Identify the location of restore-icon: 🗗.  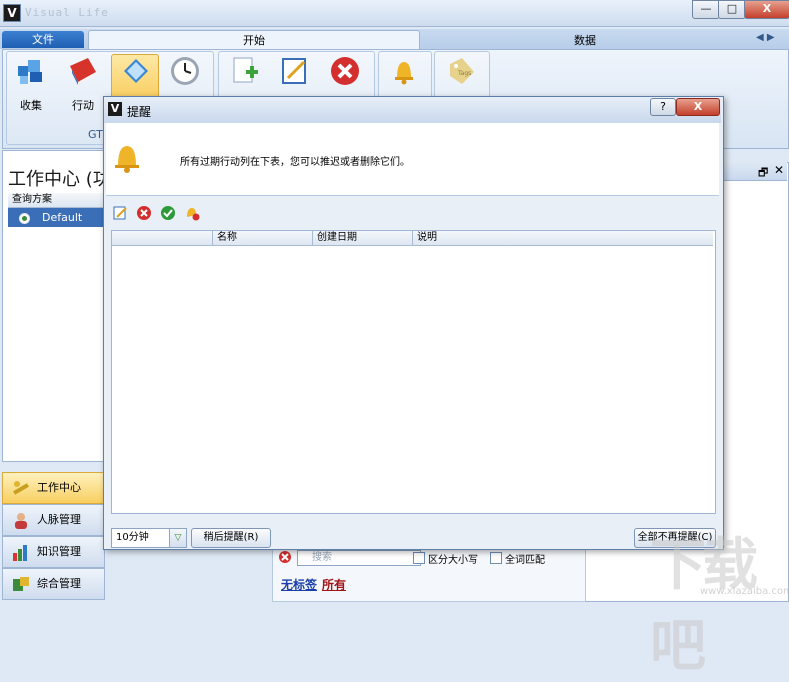
(763, 173).